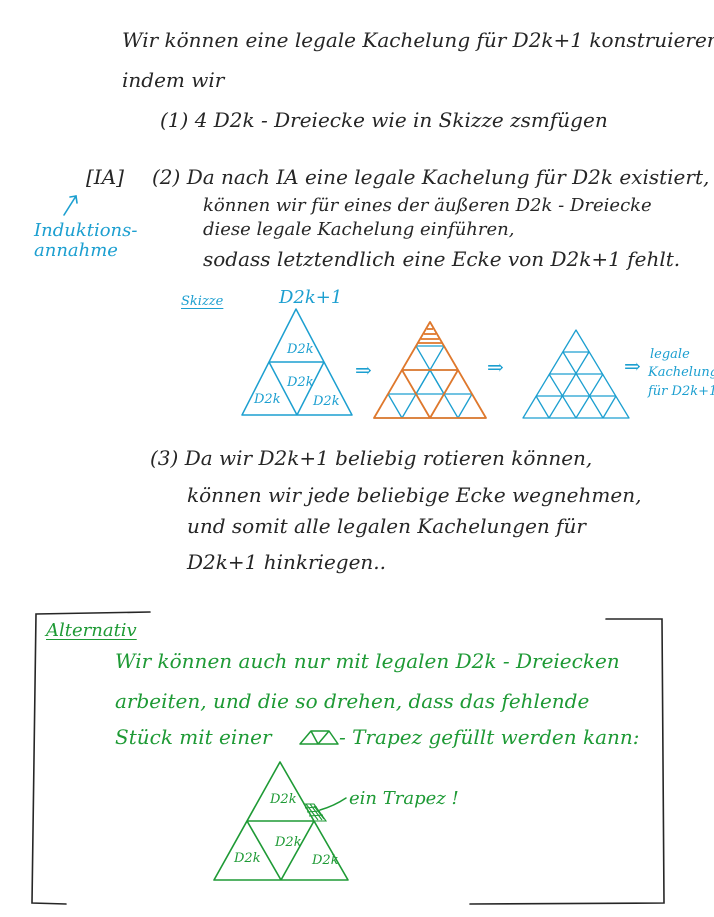 The image size is (714, 917). Describe the element at coordinates (319, 737) in the screenshot. I see `trapez-icon` at that location.